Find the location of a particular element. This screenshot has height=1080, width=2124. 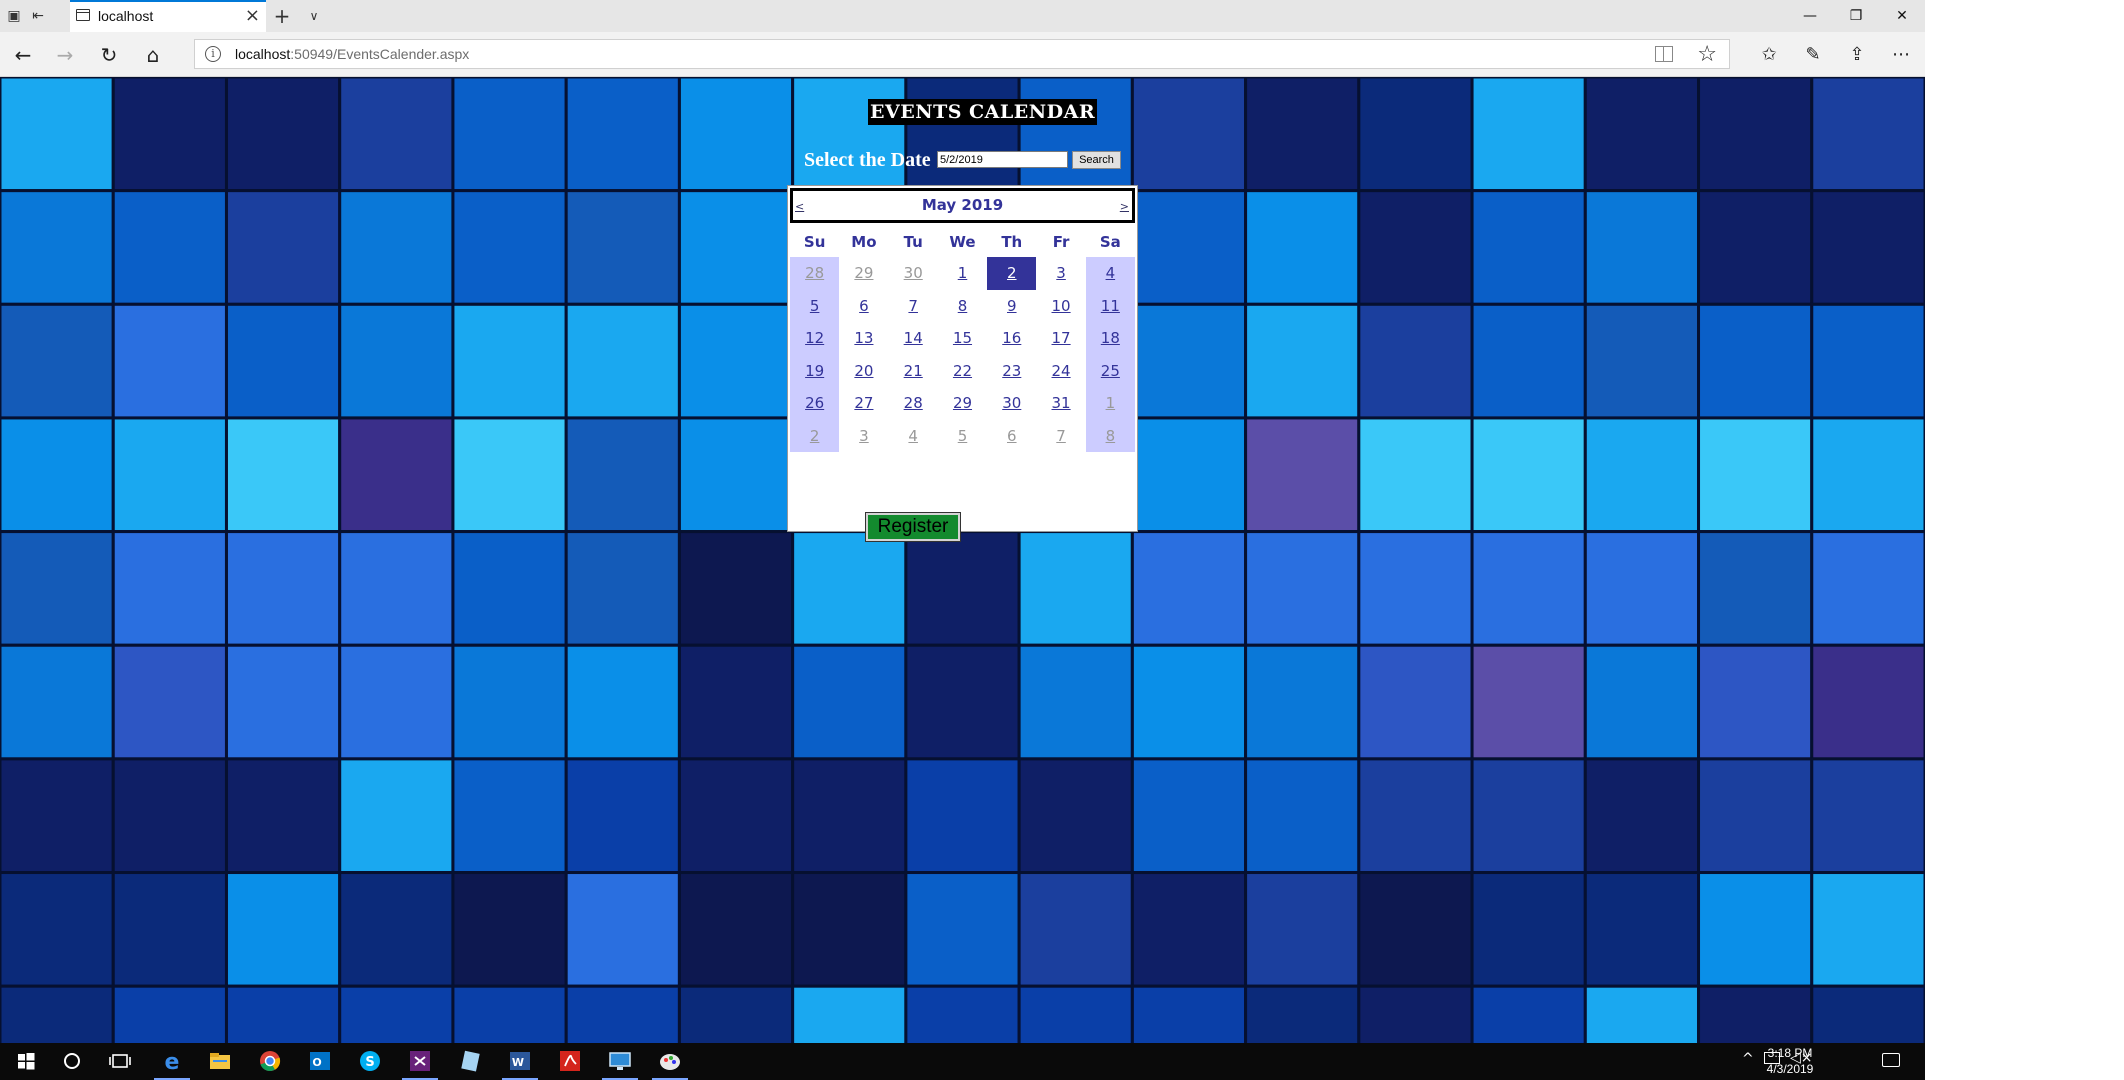

calendar-day: 17 is located at coordinates (1061, 338).